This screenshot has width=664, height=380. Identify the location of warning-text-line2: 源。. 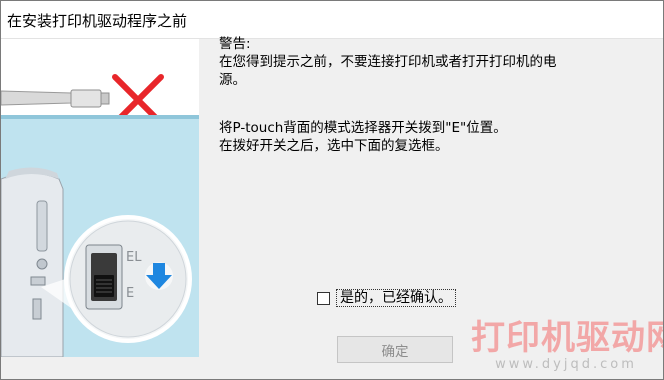
(232, 80).